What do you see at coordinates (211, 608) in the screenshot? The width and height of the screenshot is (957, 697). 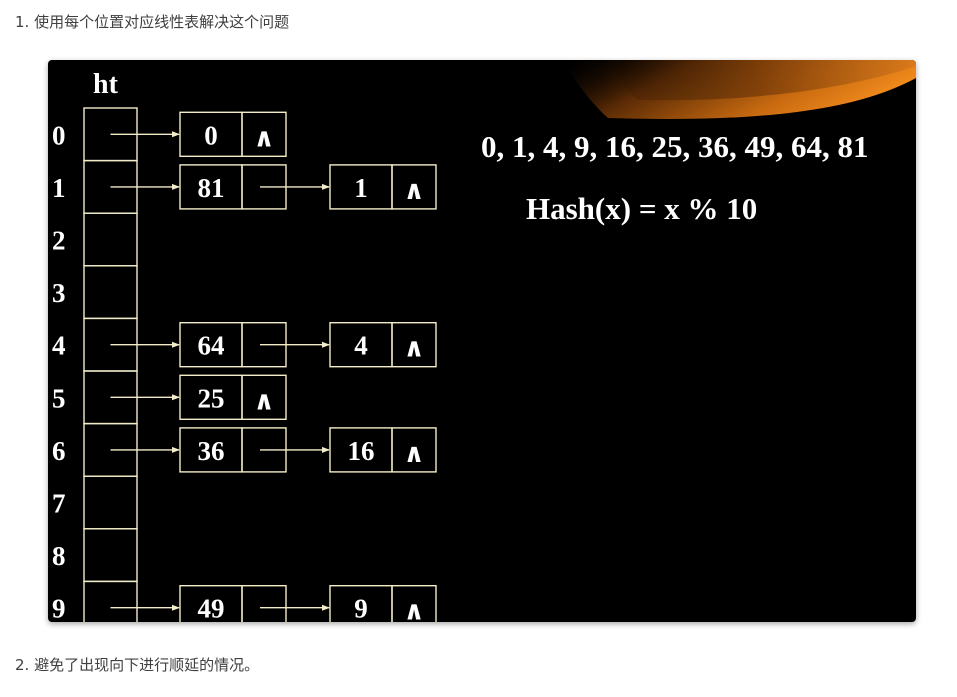 I see `node-value: 49` at bounding box center [211, 608].